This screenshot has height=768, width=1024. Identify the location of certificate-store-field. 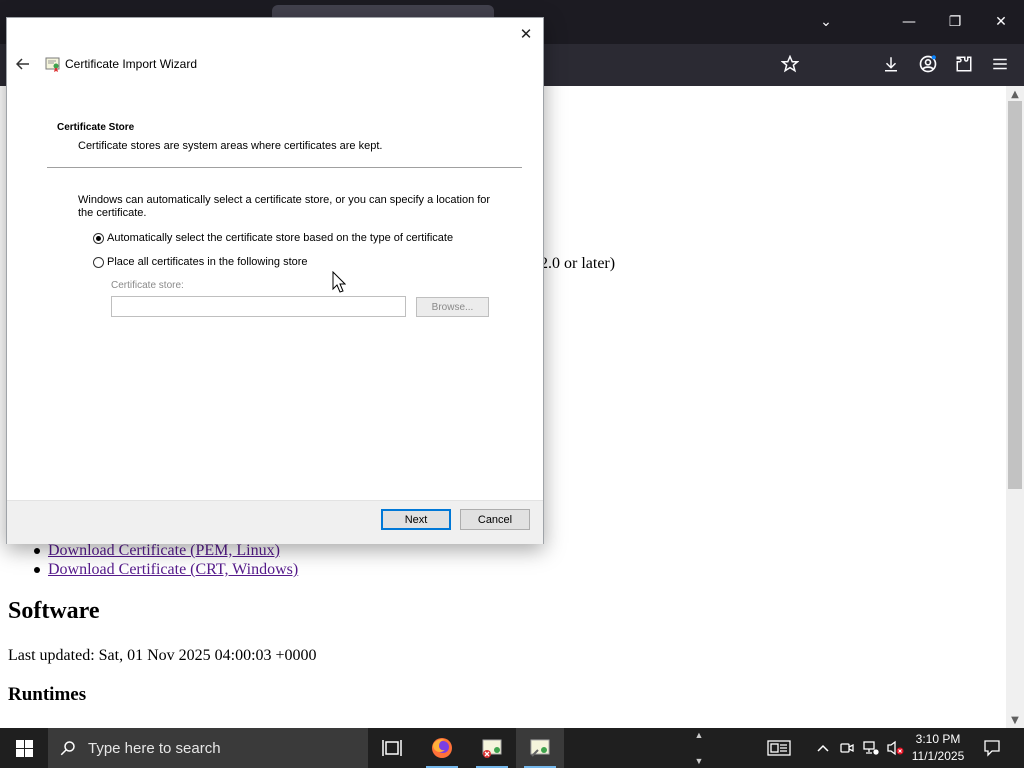
(258, 306).